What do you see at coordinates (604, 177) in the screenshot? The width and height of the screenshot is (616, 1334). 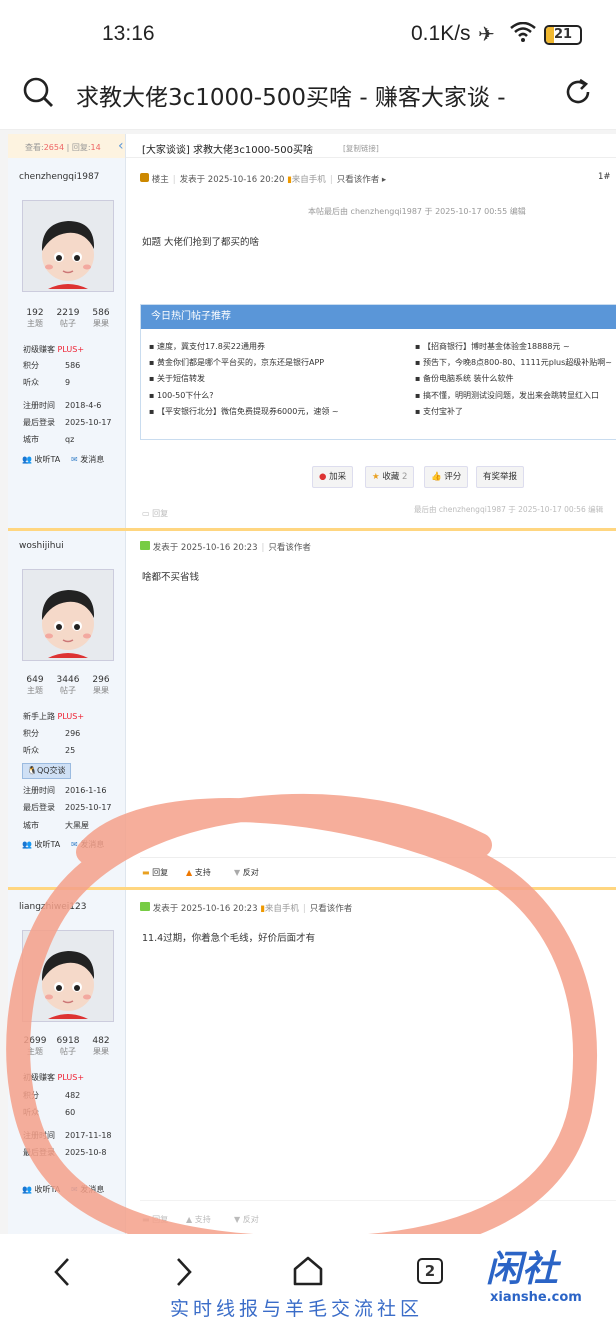 I see `floor-number: 1#` at bounding box center [604, 177].